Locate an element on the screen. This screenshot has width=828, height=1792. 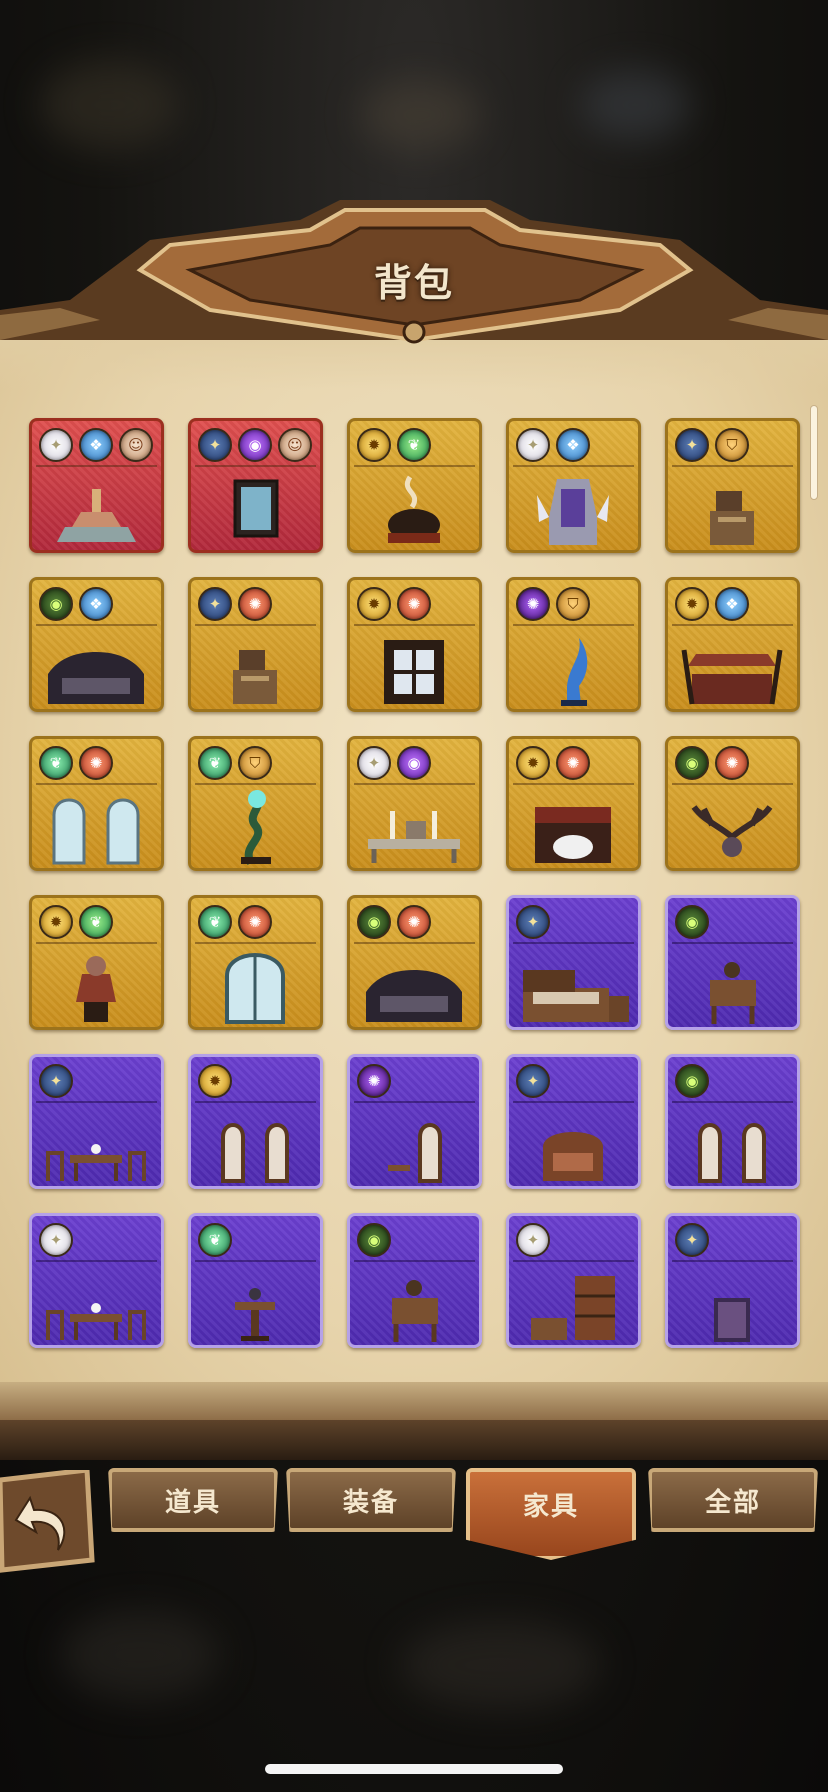
furniture-item: ❦ ⛉ is located at coordinates (255, 803).